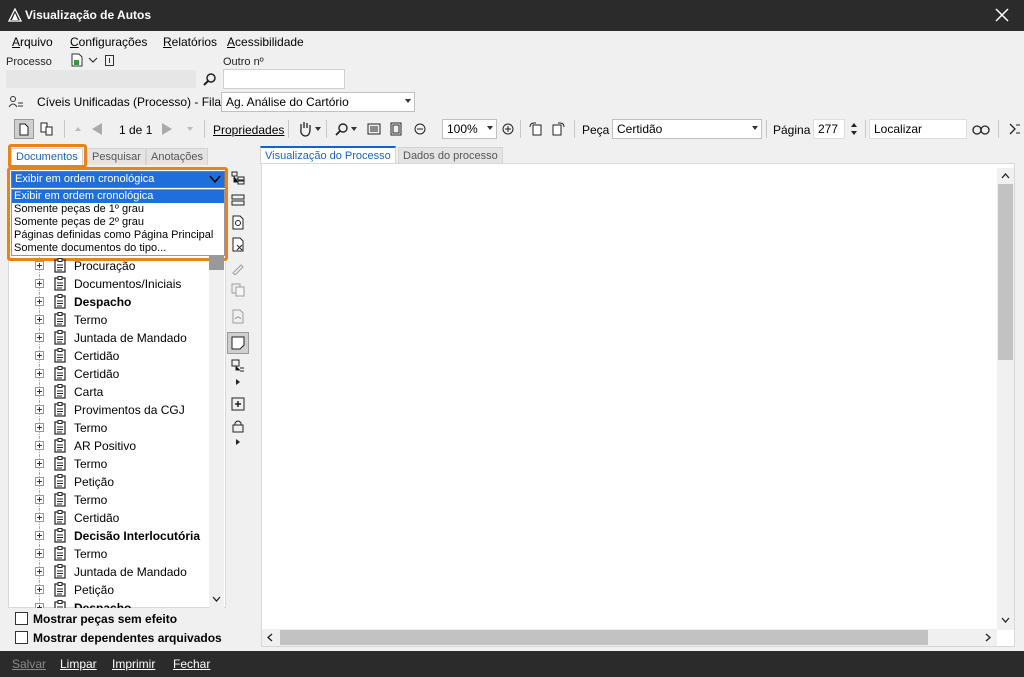 Image resolution: width=1024 pixels, height=677 pixels. Describe the element at coordinates (29, 664) in the screenshot. I see `salvar-button: Salvar` at that location.